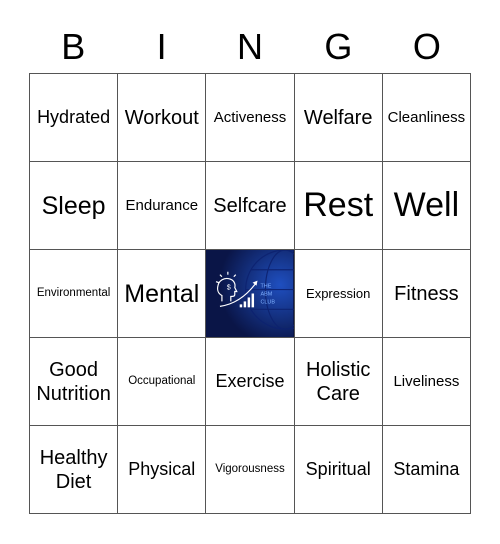 The height and width of the screenshot is (544, 500). What do you see at coordinates (250, 206) in the screenshot?
I see `bingo-cell: Selfcare` at bounding box center [250, 206].